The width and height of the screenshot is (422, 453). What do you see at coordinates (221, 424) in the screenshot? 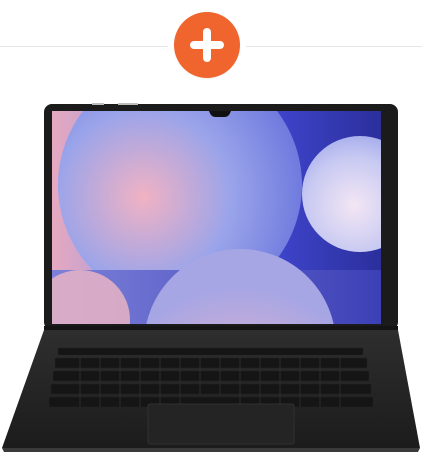
I see `touchpad` at bounding box center [221, 424].